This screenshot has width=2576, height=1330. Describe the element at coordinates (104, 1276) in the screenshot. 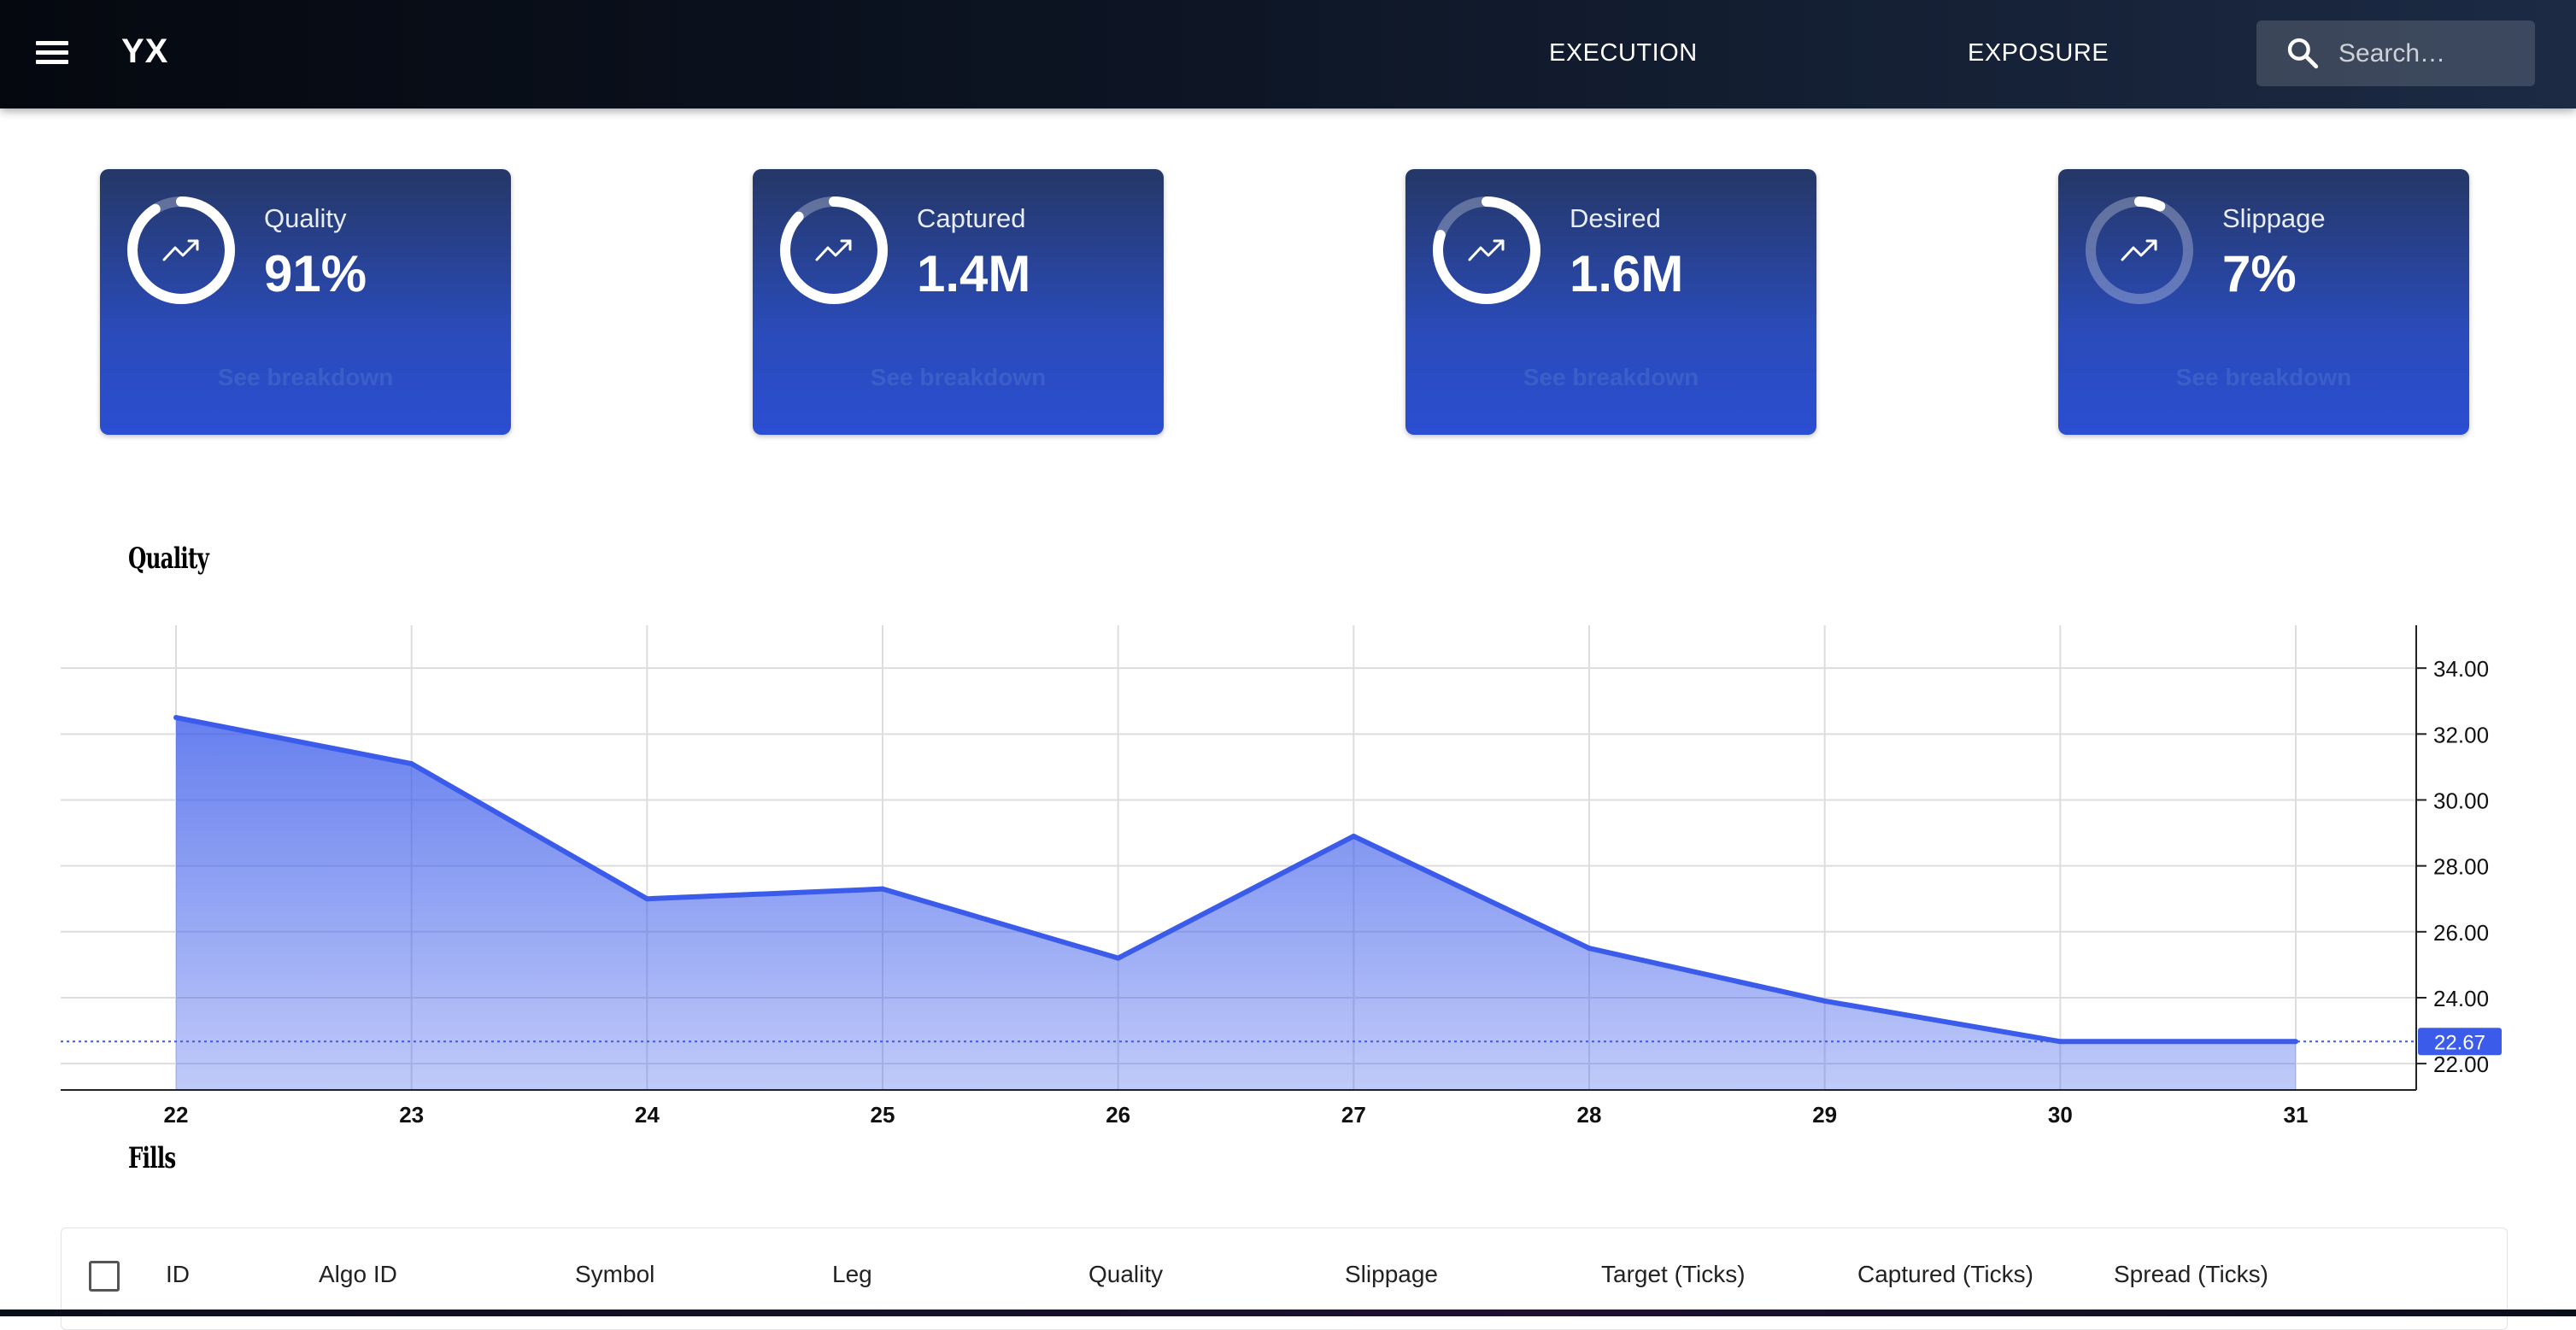

I see `select-all-checkbox` at that location.